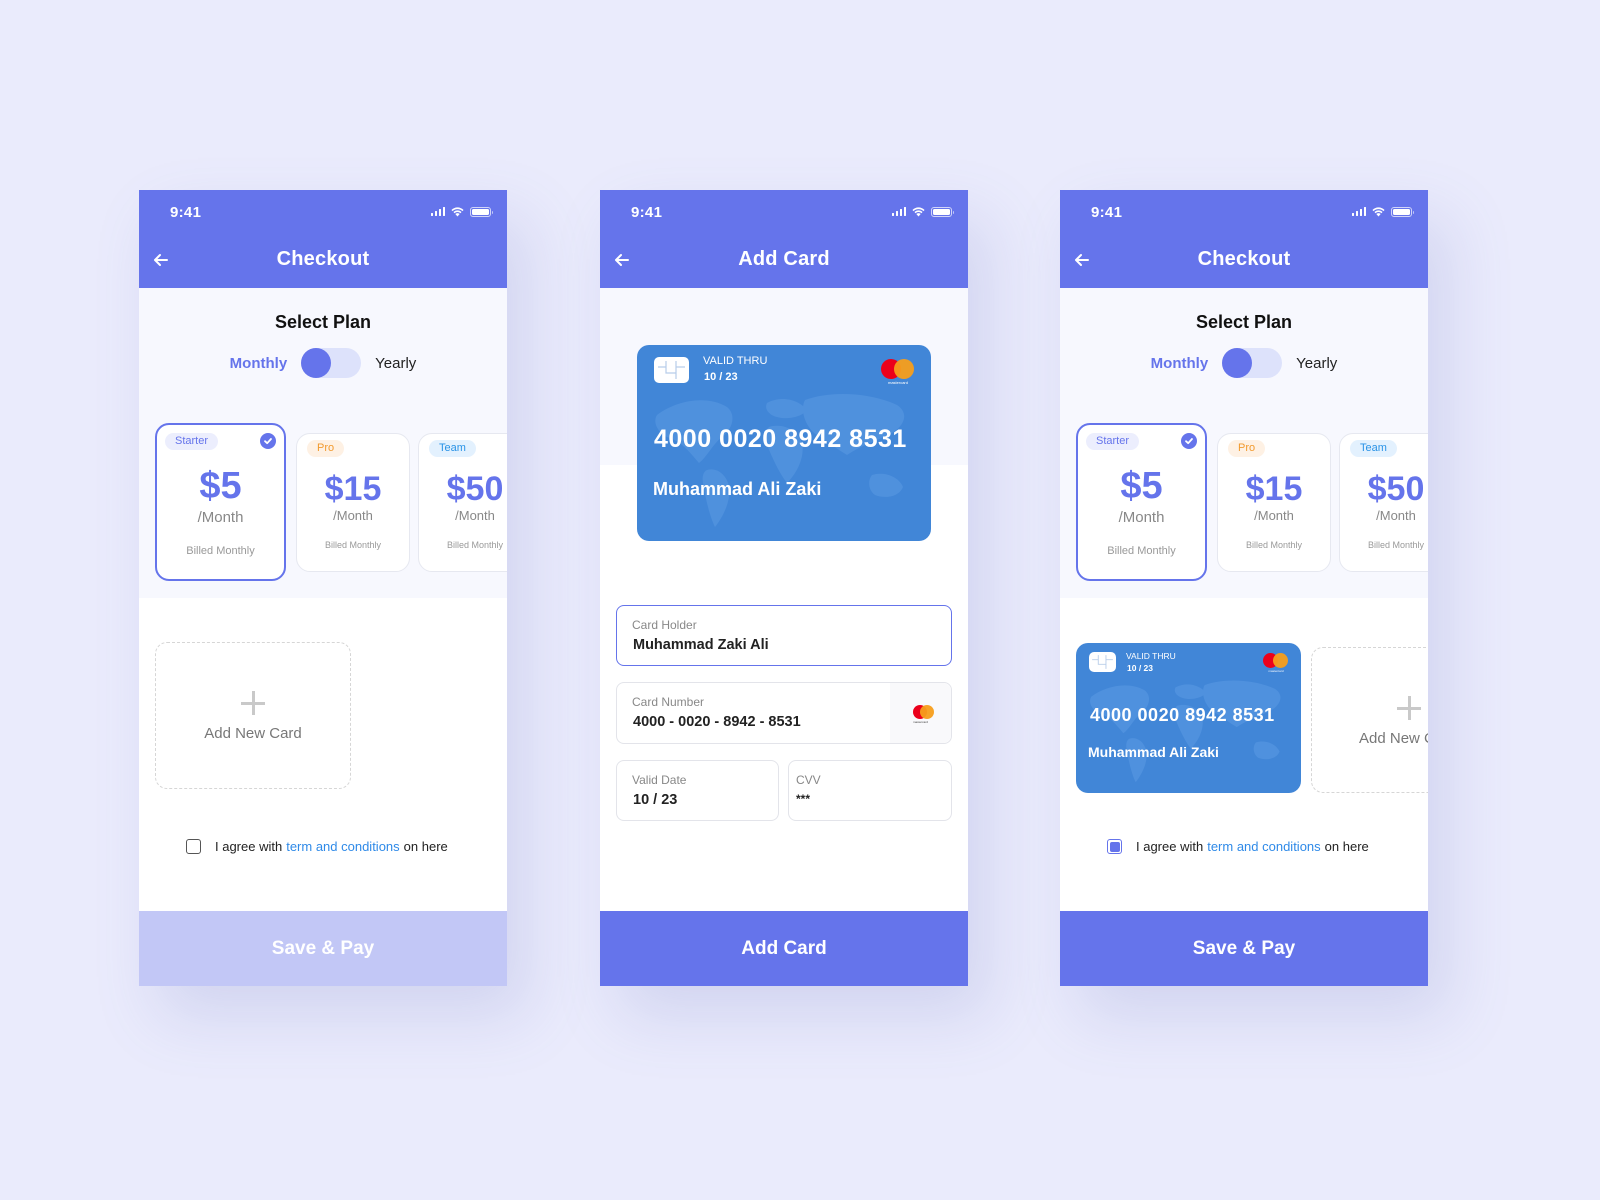 This screenshot has width=1600, height=1200. I want to click on app-bar: 9:41 Checkout, so click(323, 239).